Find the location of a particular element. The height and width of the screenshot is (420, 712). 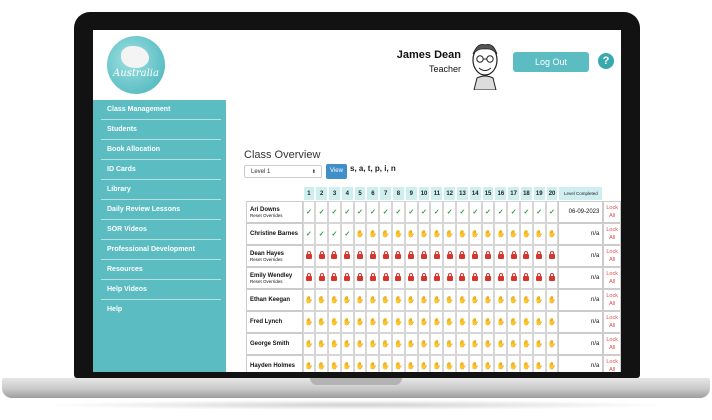

sidebar-item-students: Students is located at coordinates (159, 130).